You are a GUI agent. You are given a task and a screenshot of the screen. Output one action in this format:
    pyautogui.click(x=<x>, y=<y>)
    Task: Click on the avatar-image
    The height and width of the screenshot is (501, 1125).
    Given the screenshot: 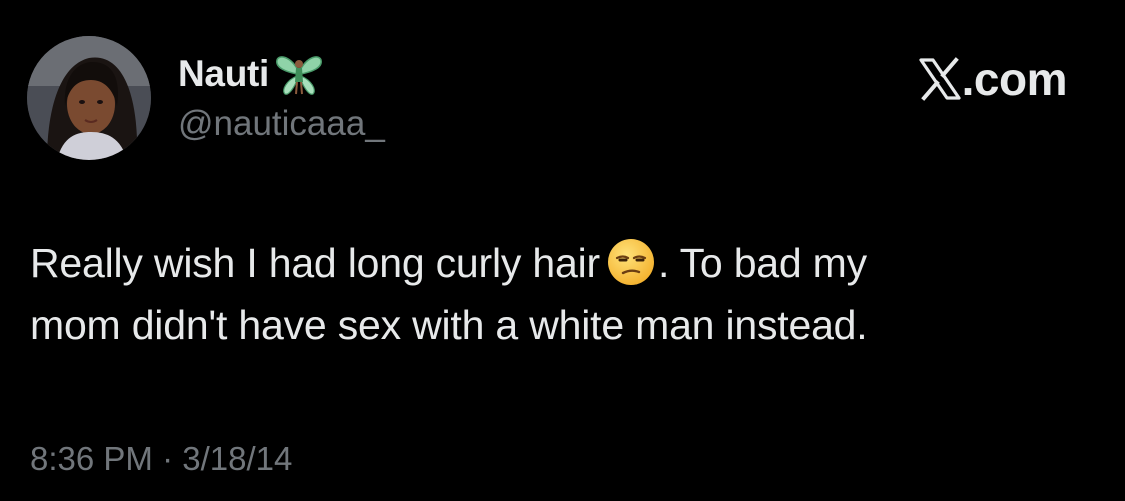 What is the action you would take?
    pyautogui.click(x=89, y=98)
    